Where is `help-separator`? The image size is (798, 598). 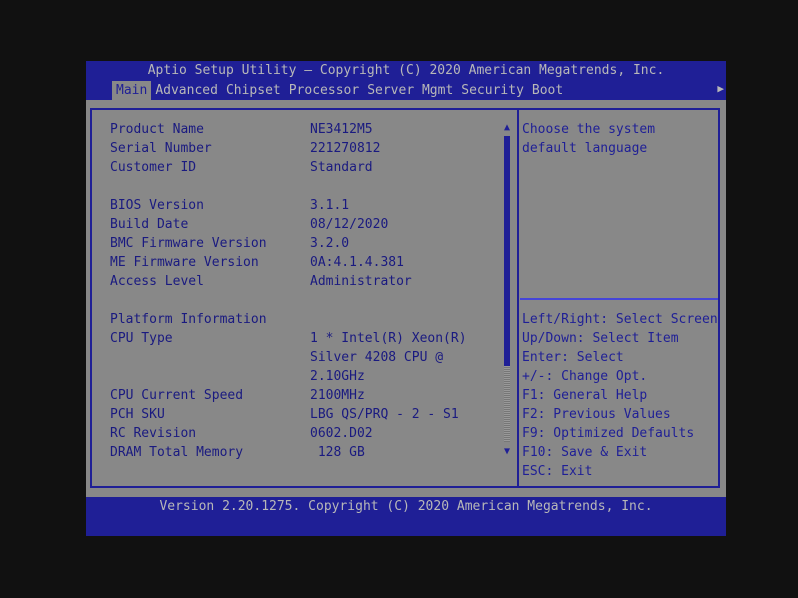 help-separator is located at coordinates (619, 299).